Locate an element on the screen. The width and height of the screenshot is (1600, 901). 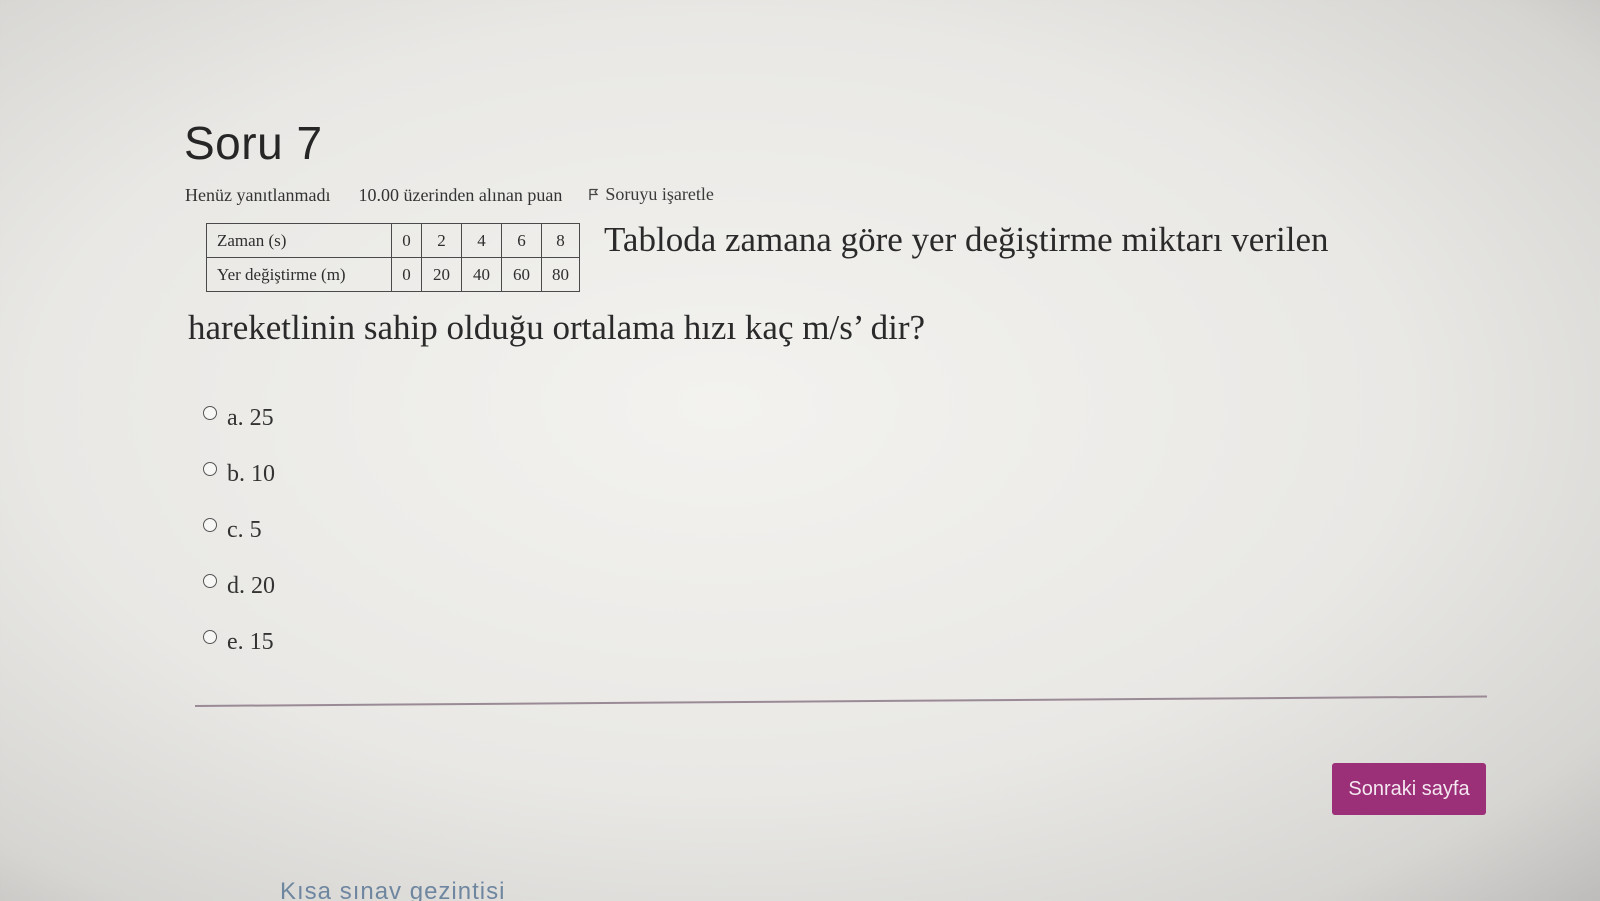
answer-option-d: d. 20 is located at coordinates (239, 586).